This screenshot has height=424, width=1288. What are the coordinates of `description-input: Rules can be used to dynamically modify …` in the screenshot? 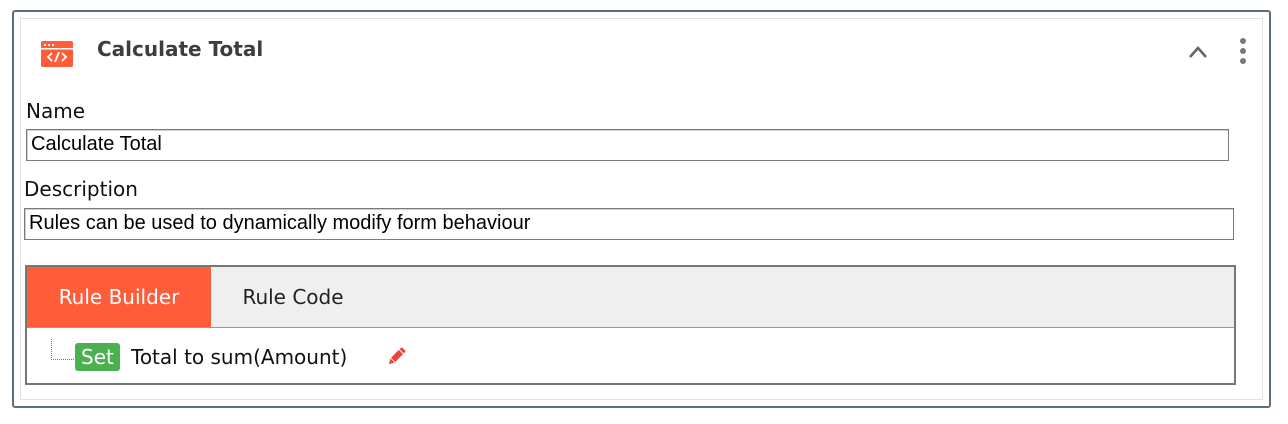 It's located at (629, 224).